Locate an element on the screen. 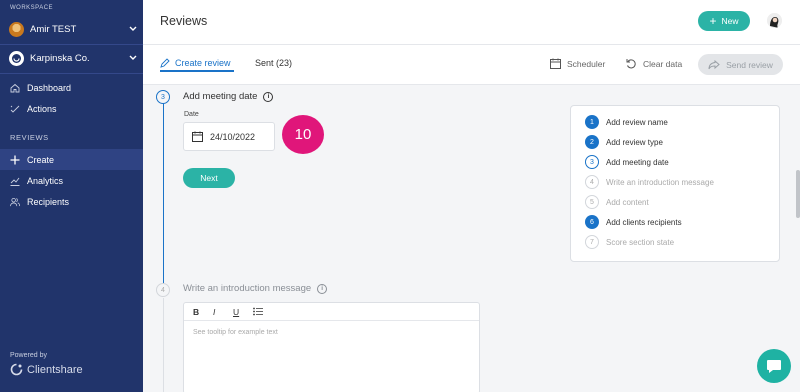 The width and height of the screenshot is (800, 392). sidebar-item-label: Recipients is located at coordinates (48, 201).